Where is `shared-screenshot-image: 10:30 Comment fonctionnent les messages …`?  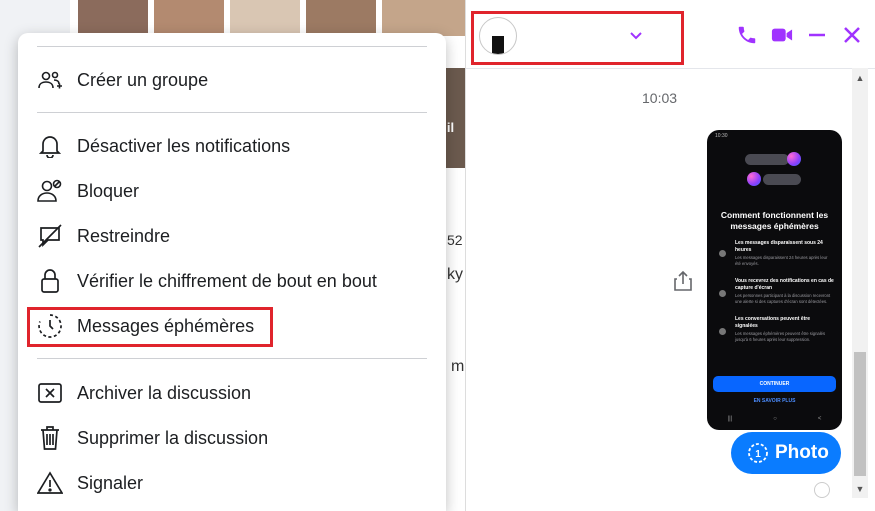 shared-screenshot-image: 10:30 Comment fonctionnent les messages … is located at coordinates (774, 280).